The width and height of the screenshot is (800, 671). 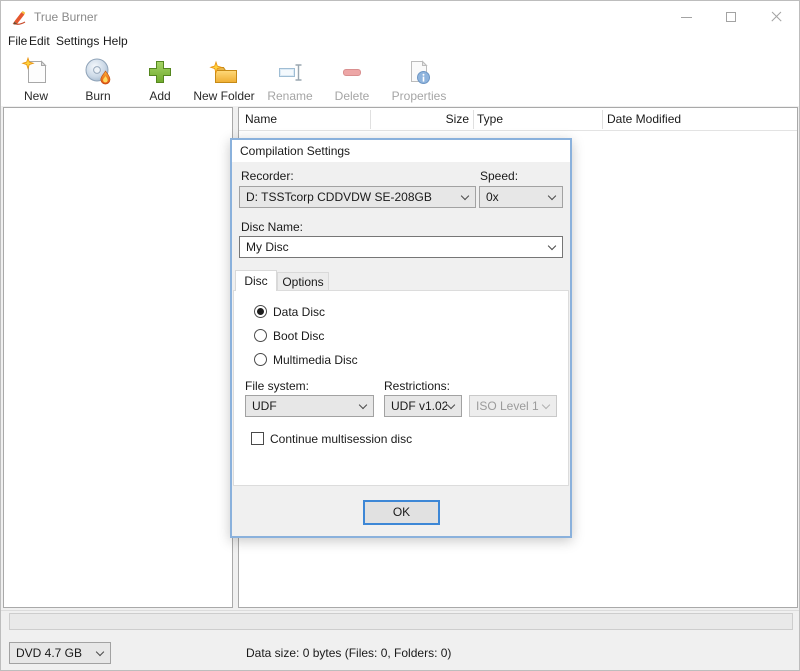 I want to click on new-folder-icon, so click(x=223, y=71).